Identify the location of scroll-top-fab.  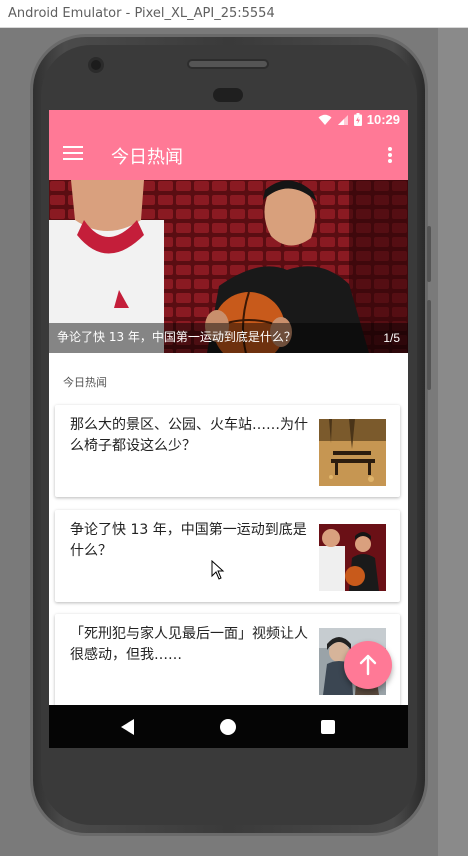
(368, 665).